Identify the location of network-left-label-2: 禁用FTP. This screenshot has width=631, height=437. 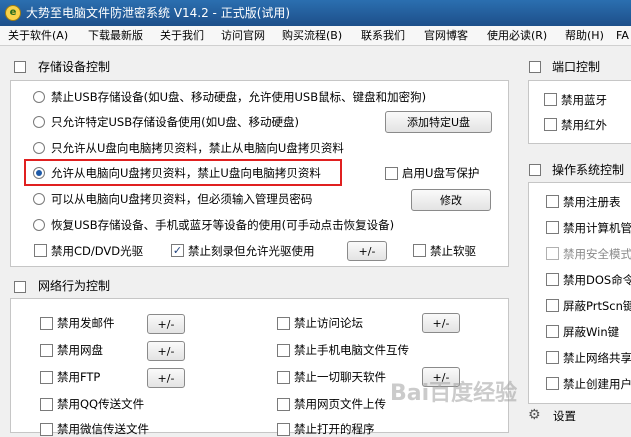
(79, 377).